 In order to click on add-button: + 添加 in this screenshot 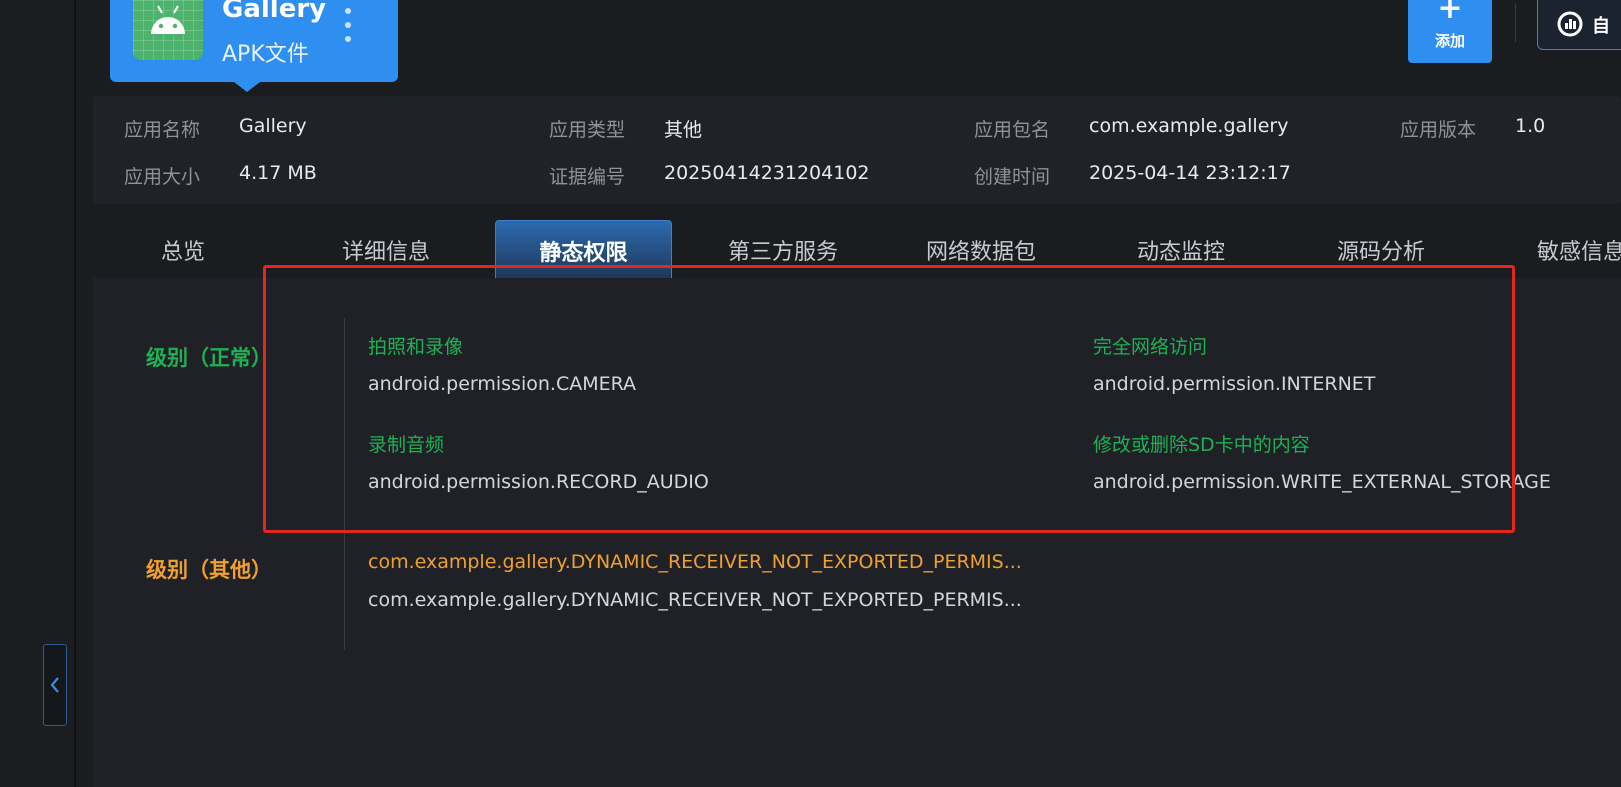, I will do `click(1450, 31)`.